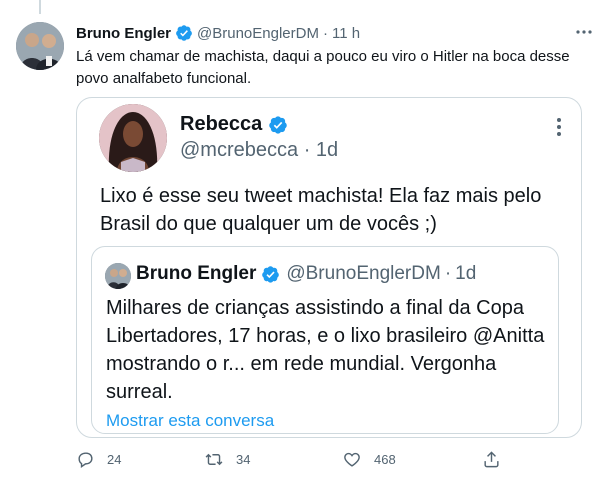 The image size is (616, 487). What do you see at coordinates (196, 274) in the screenshot?
I see `nested-quote-author-name: Bruno Engler` at bounding box center [196, 274].